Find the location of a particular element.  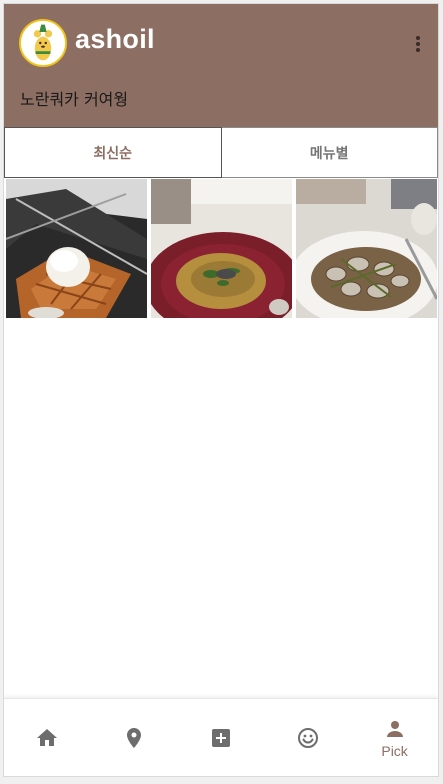

clam-pasta-photo is located at coordinates (366, 248).